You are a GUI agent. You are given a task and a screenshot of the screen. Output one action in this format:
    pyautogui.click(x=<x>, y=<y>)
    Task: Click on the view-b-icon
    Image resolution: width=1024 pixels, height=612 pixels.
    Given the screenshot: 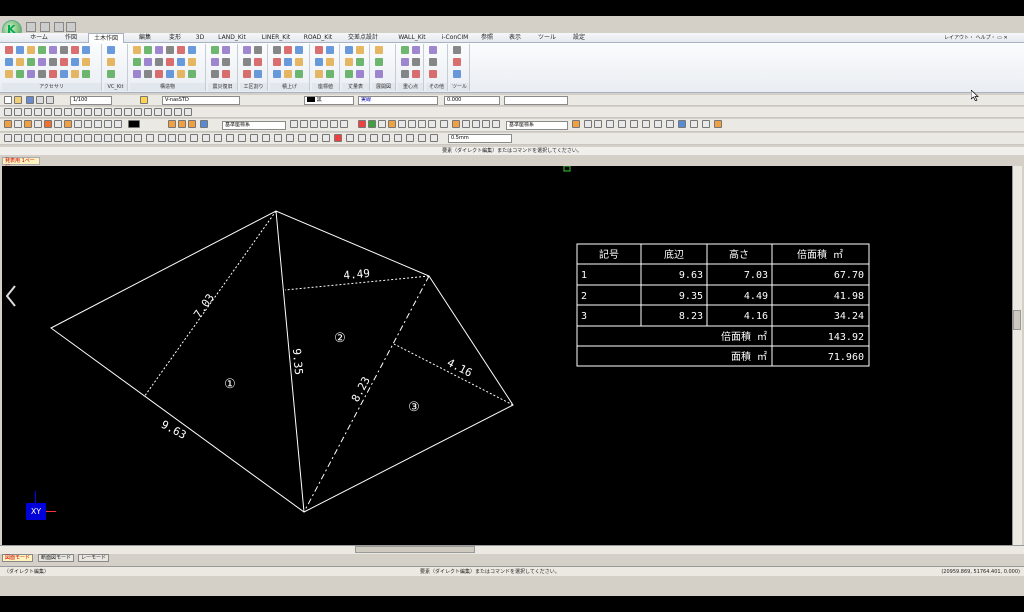 What is the action you would take?
    pyautogui.click(x=304, y=124)
    